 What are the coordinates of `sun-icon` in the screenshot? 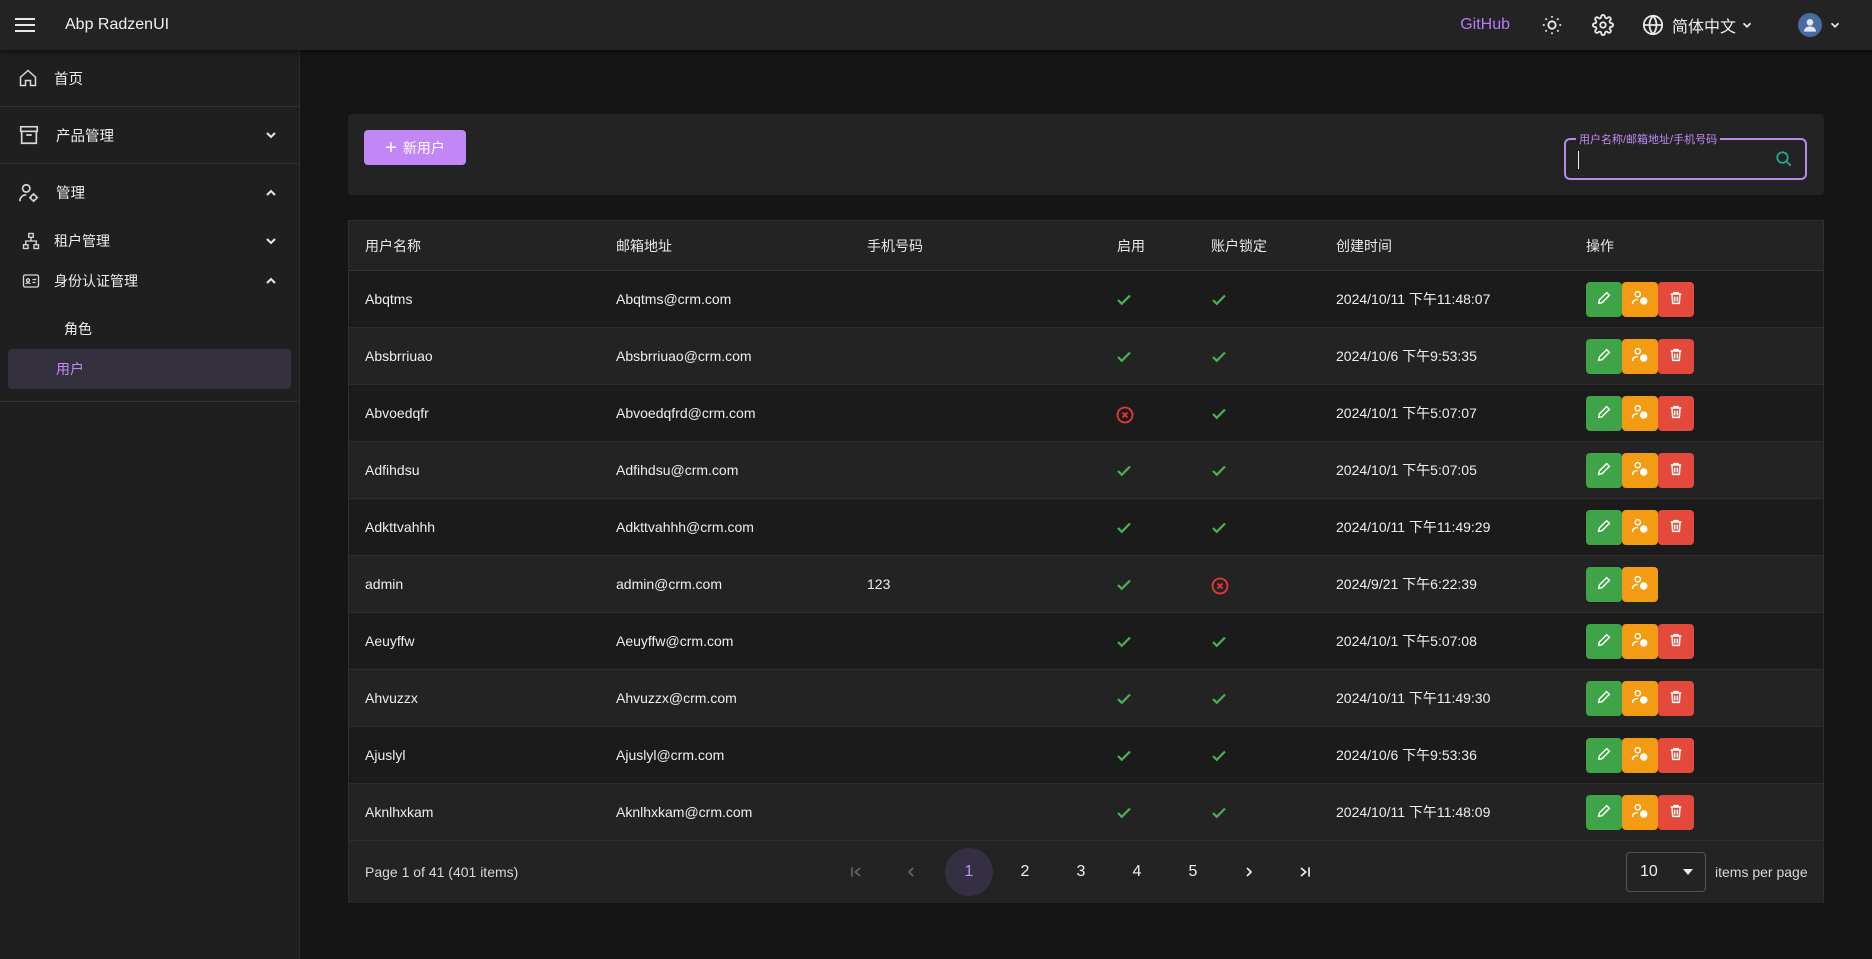 It's located at (1552, 25).